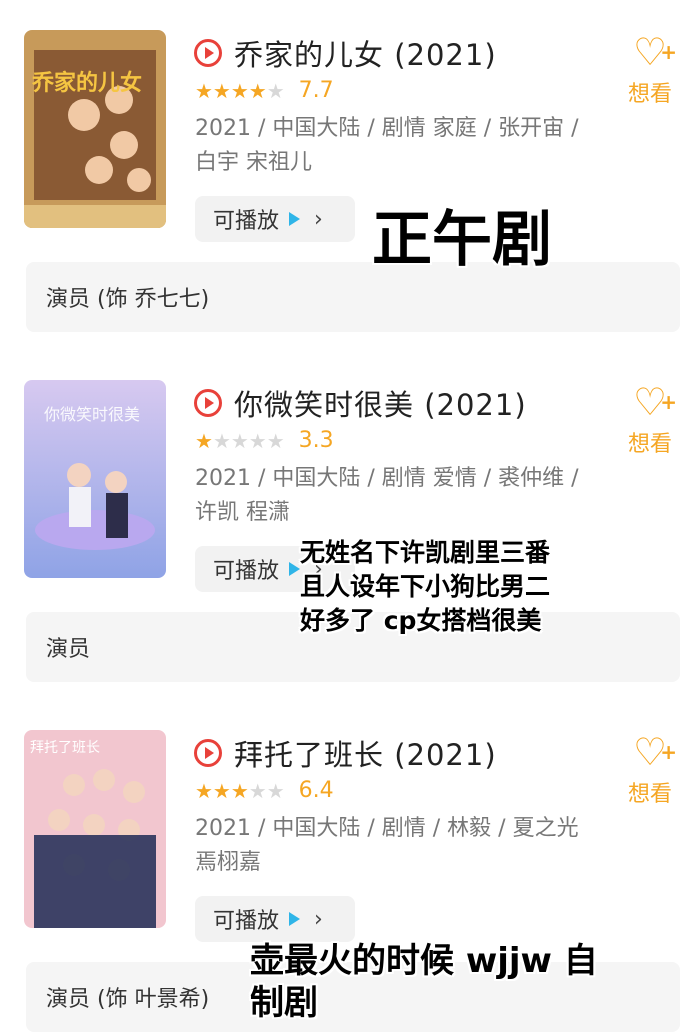 This screenshot has height=1032, width=690. Describe the element at coordinates (424, 982) in the screenshot. I see `overlay-caption: 壶最火的时候 wjjw 自 制剧` at that location.